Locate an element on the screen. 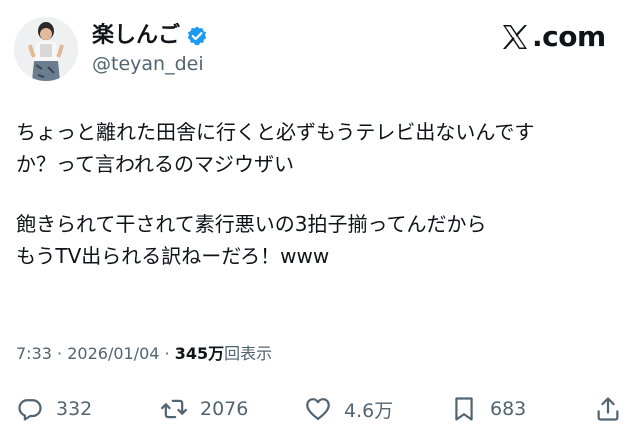  post-line: か？って言われるのマジウザい is located at coordinates (155, 164).